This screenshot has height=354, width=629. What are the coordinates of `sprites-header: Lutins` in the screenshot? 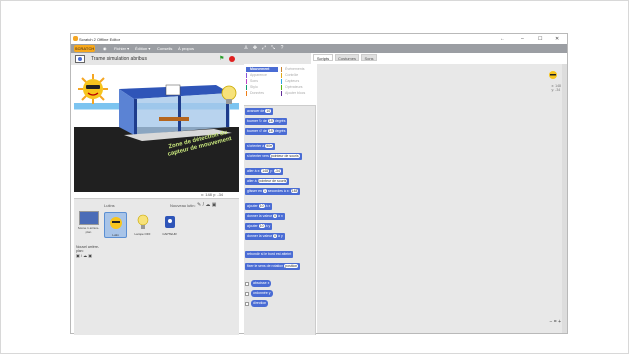 It's located at (109, 205).